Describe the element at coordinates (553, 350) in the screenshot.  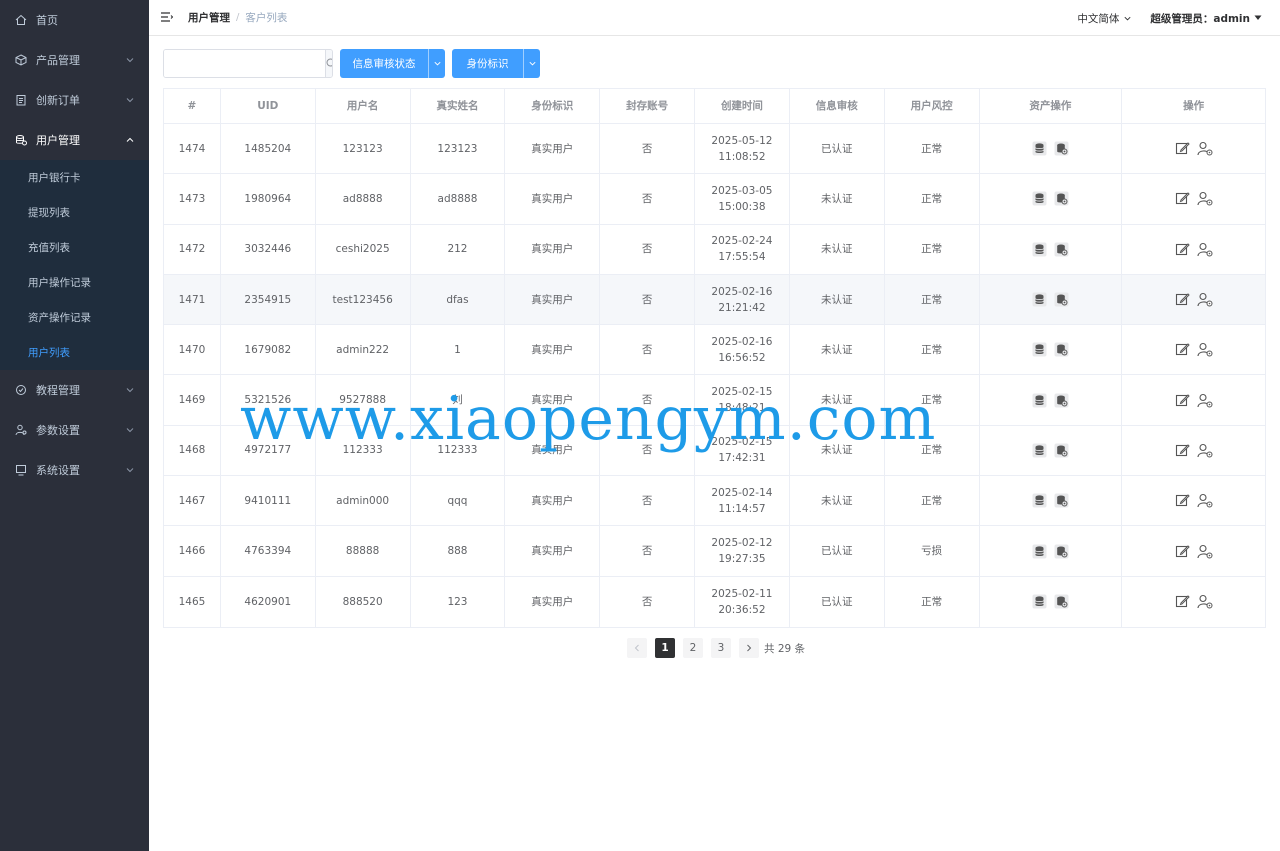
I see `table-cell: 真实用户` at that location.